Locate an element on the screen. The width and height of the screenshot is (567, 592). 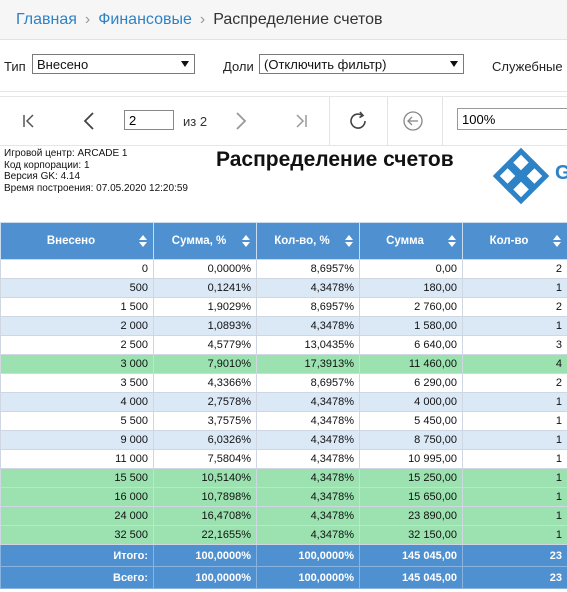
table-header-row: Внесено Сумма, % Кол-во, % Сумма Кол-во is located at coordinates (283, 241).